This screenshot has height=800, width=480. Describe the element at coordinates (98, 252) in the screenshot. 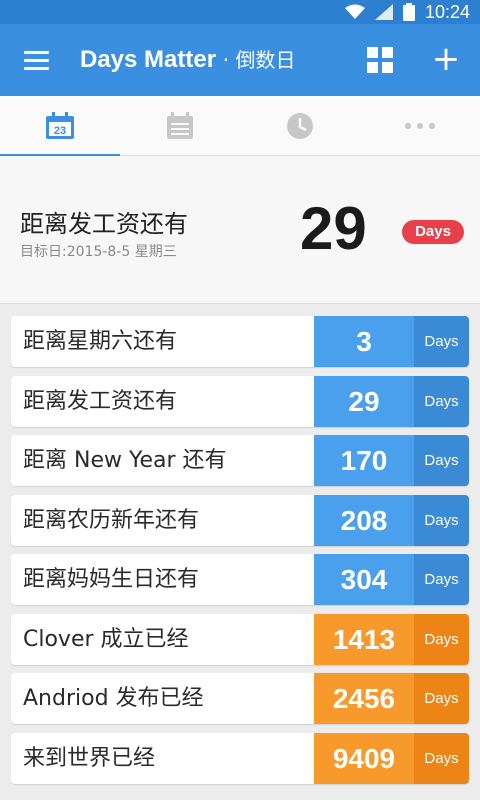

I see `featured-event-date: 目标日:2015-8-5 星期三` at that location.